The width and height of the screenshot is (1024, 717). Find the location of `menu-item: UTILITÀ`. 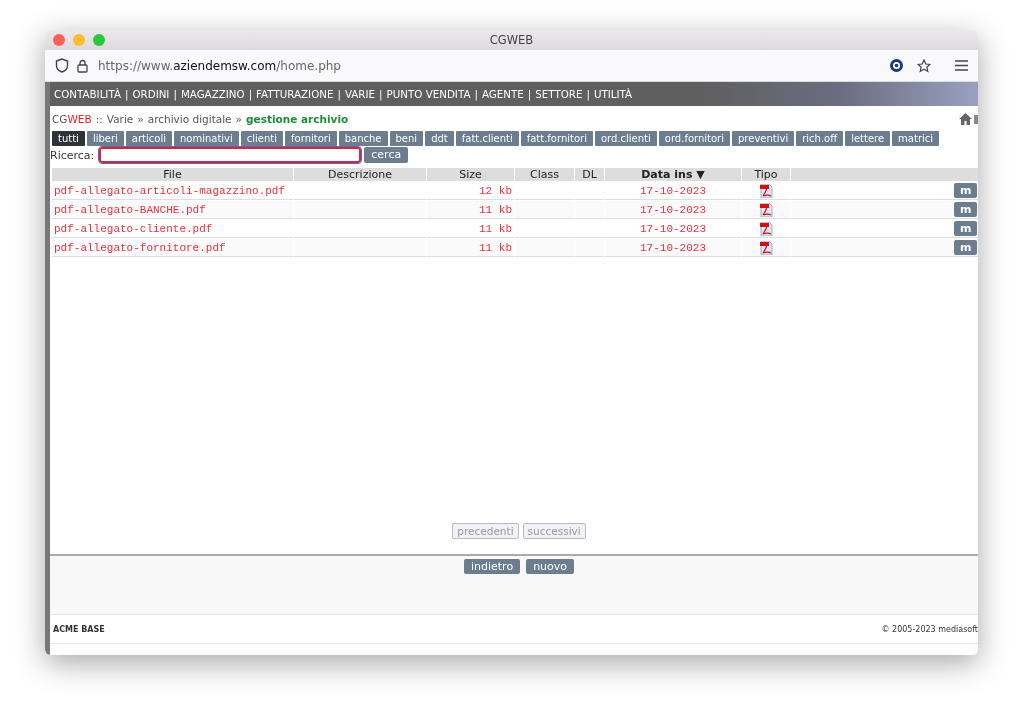

menu-item: UTILITÀ is located at coordinates (613, 94).